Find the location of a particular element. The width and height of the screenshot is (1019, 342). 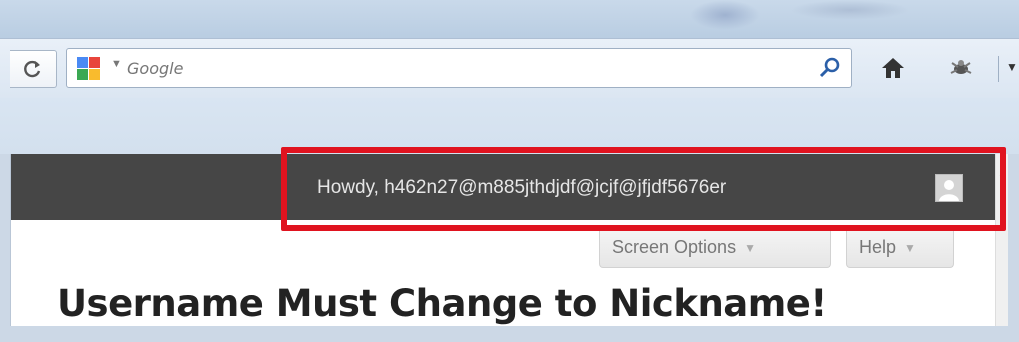

reload-button is located at coordinates (33, 69).